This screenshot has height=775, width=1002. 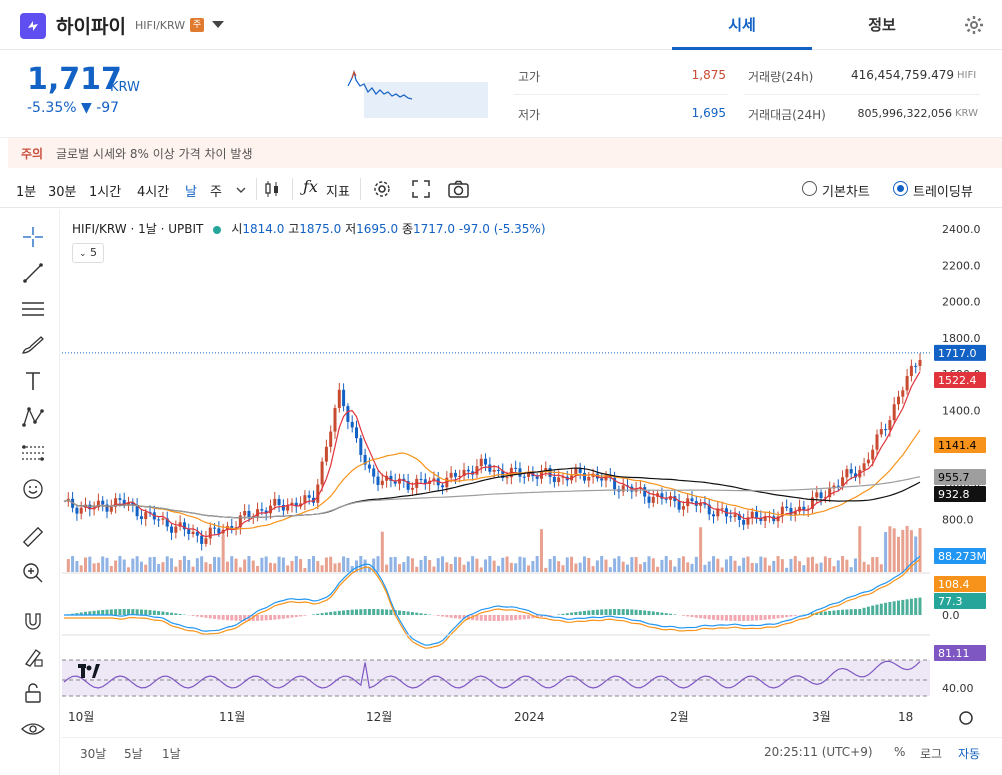 What do you see at coordinates (74, 79) in the screenshot?
I see `current-price: 1,717` at bounding box center [74, 79].